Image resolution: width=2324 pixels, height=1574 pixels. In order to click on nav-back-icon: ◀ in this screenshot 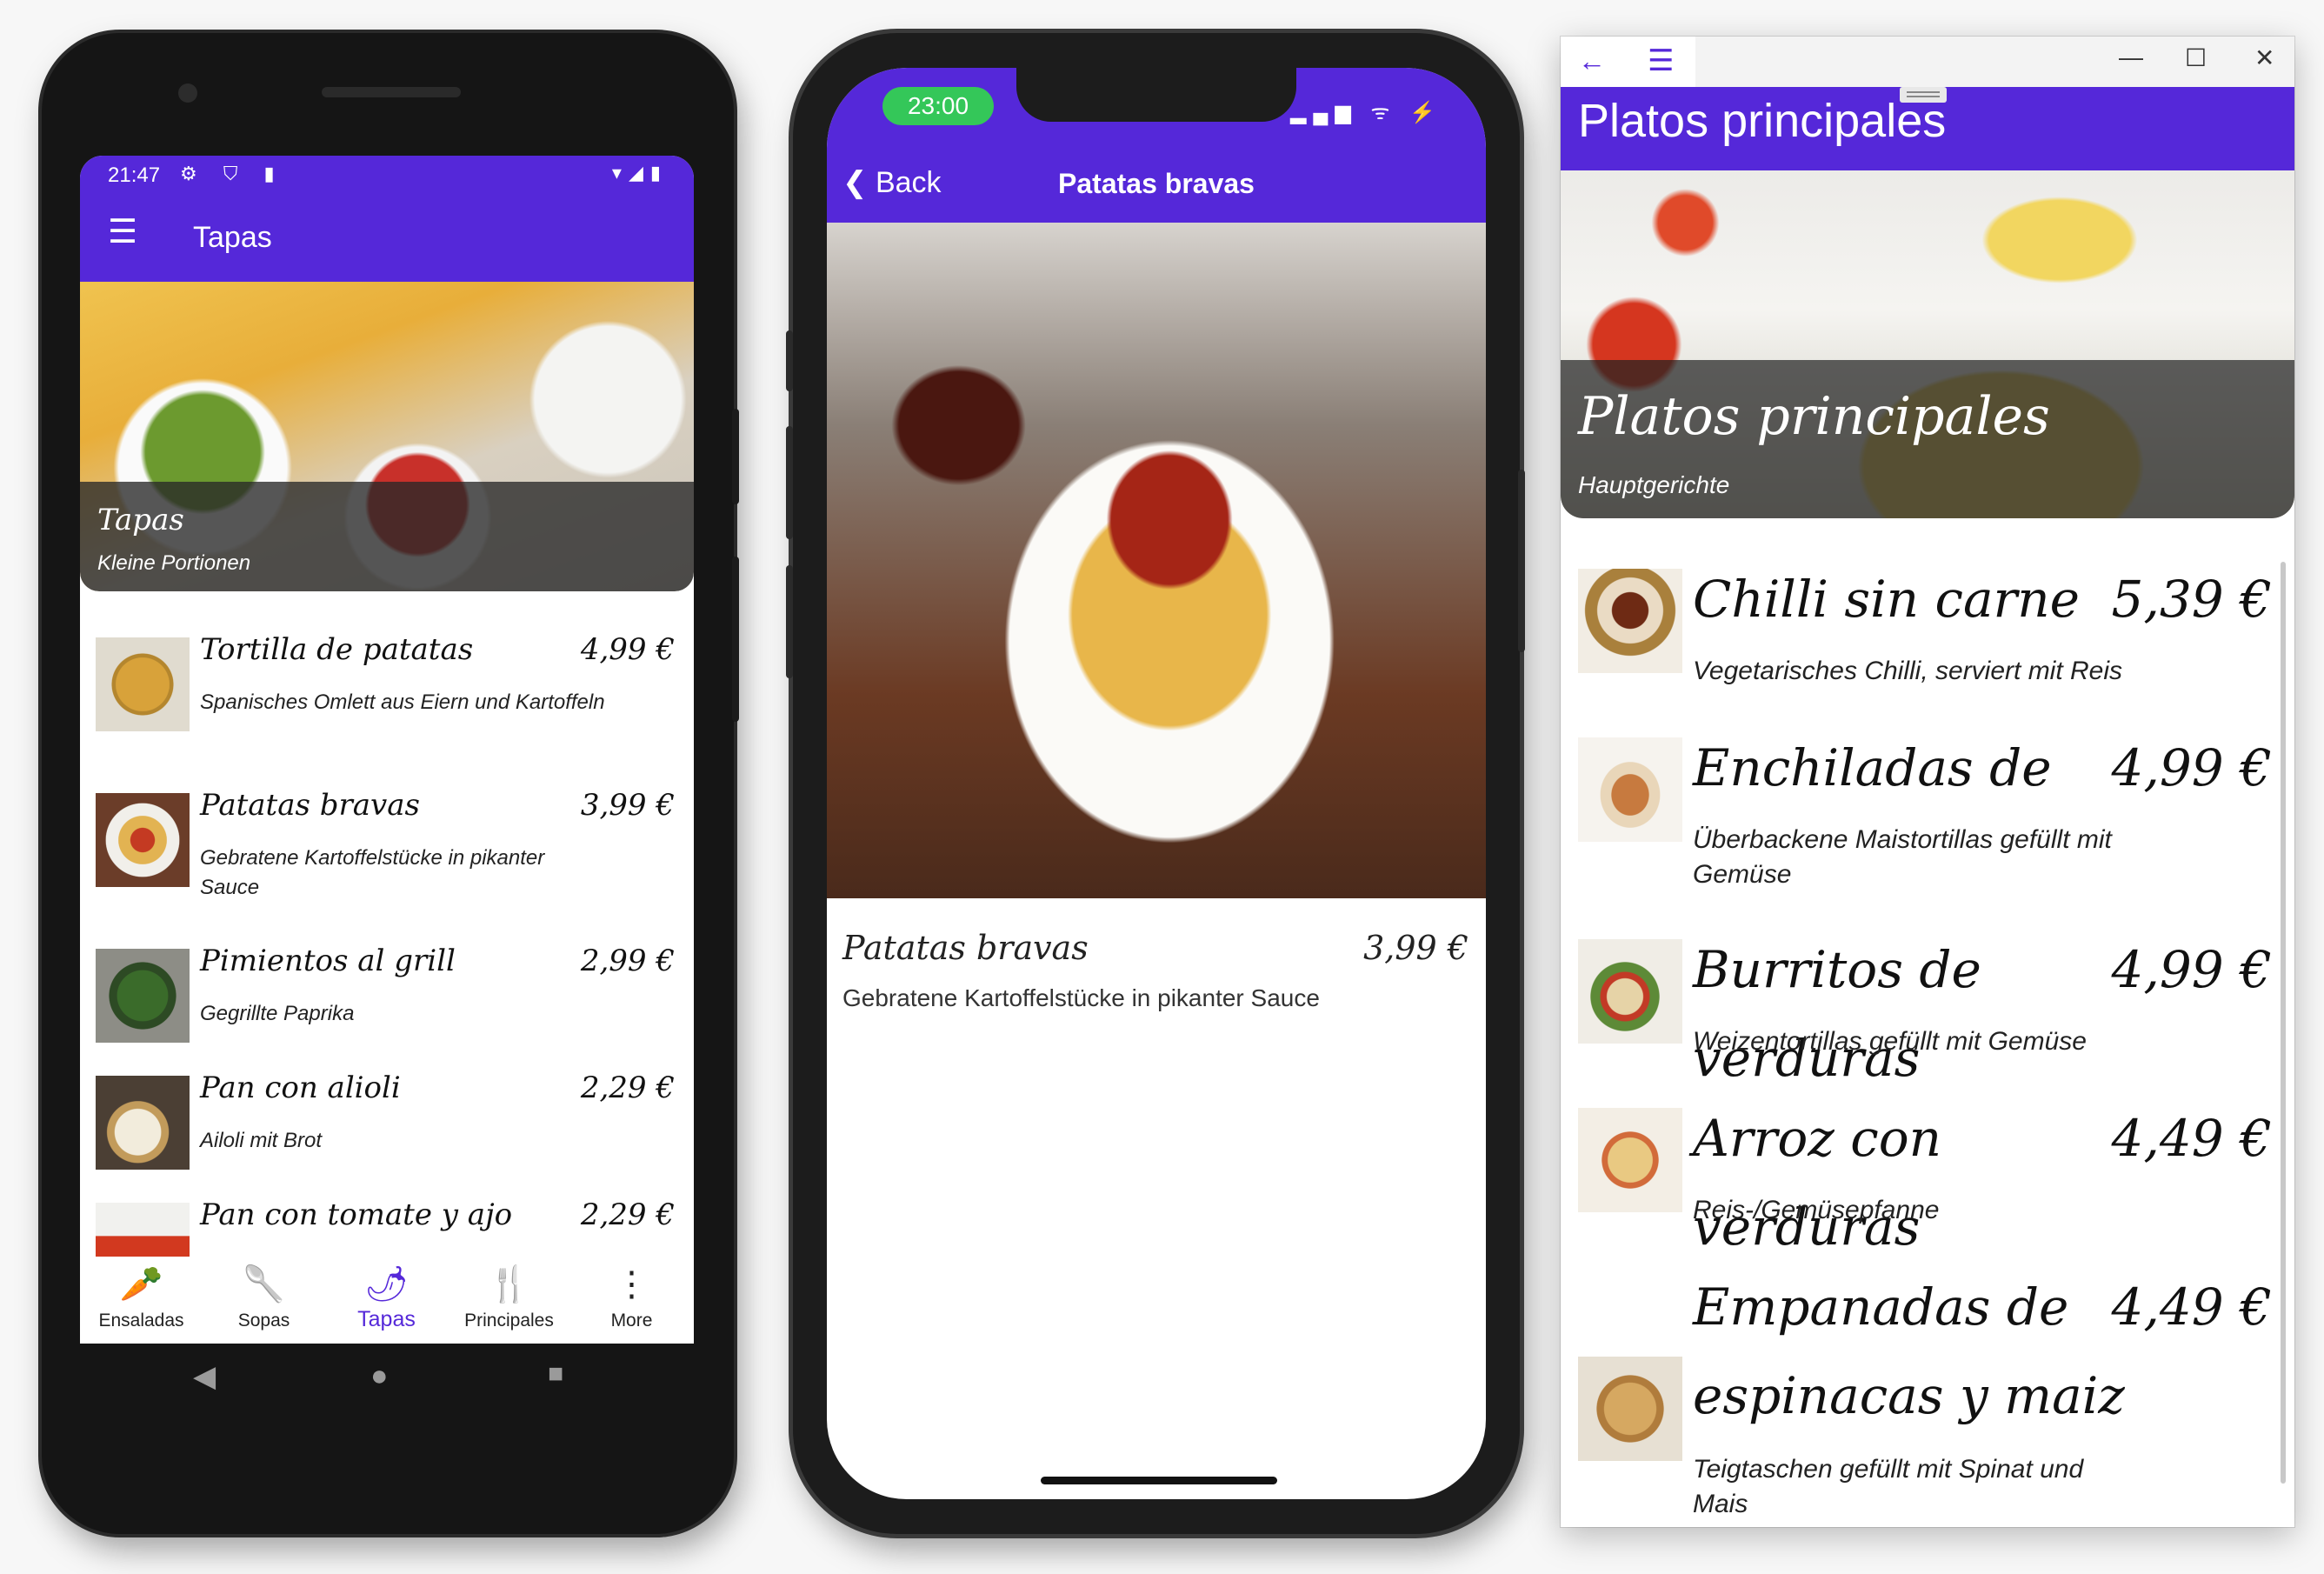, I will do `click(204, 1376)`.